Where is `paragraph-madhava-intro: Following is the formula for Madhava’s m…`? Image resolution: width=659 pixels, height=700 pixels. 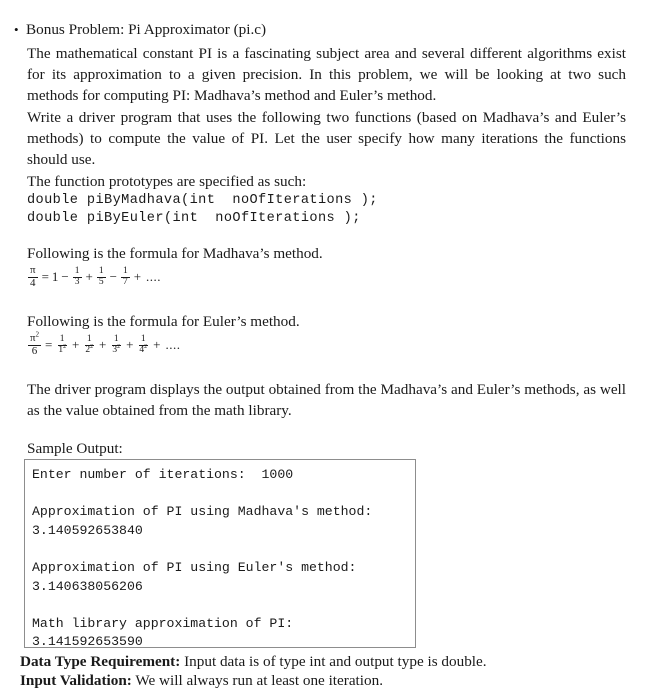 paragraph-madhava-intro: Following is the formula for Madhava’s m… is located at coordinates (175, 253).